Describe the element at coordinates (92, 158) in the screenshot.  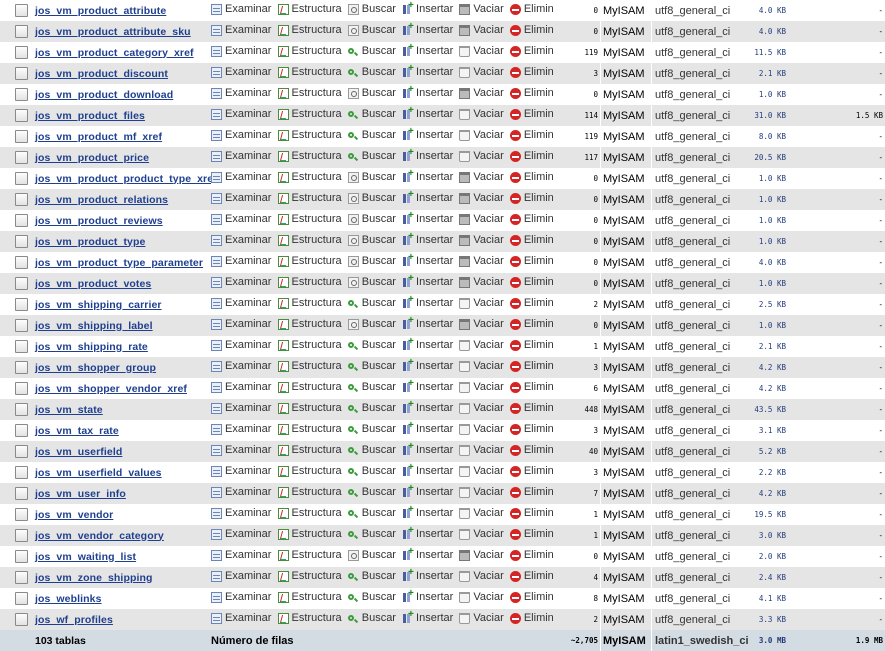
I see `table-name-link: jos_vm_product_price` at that location.